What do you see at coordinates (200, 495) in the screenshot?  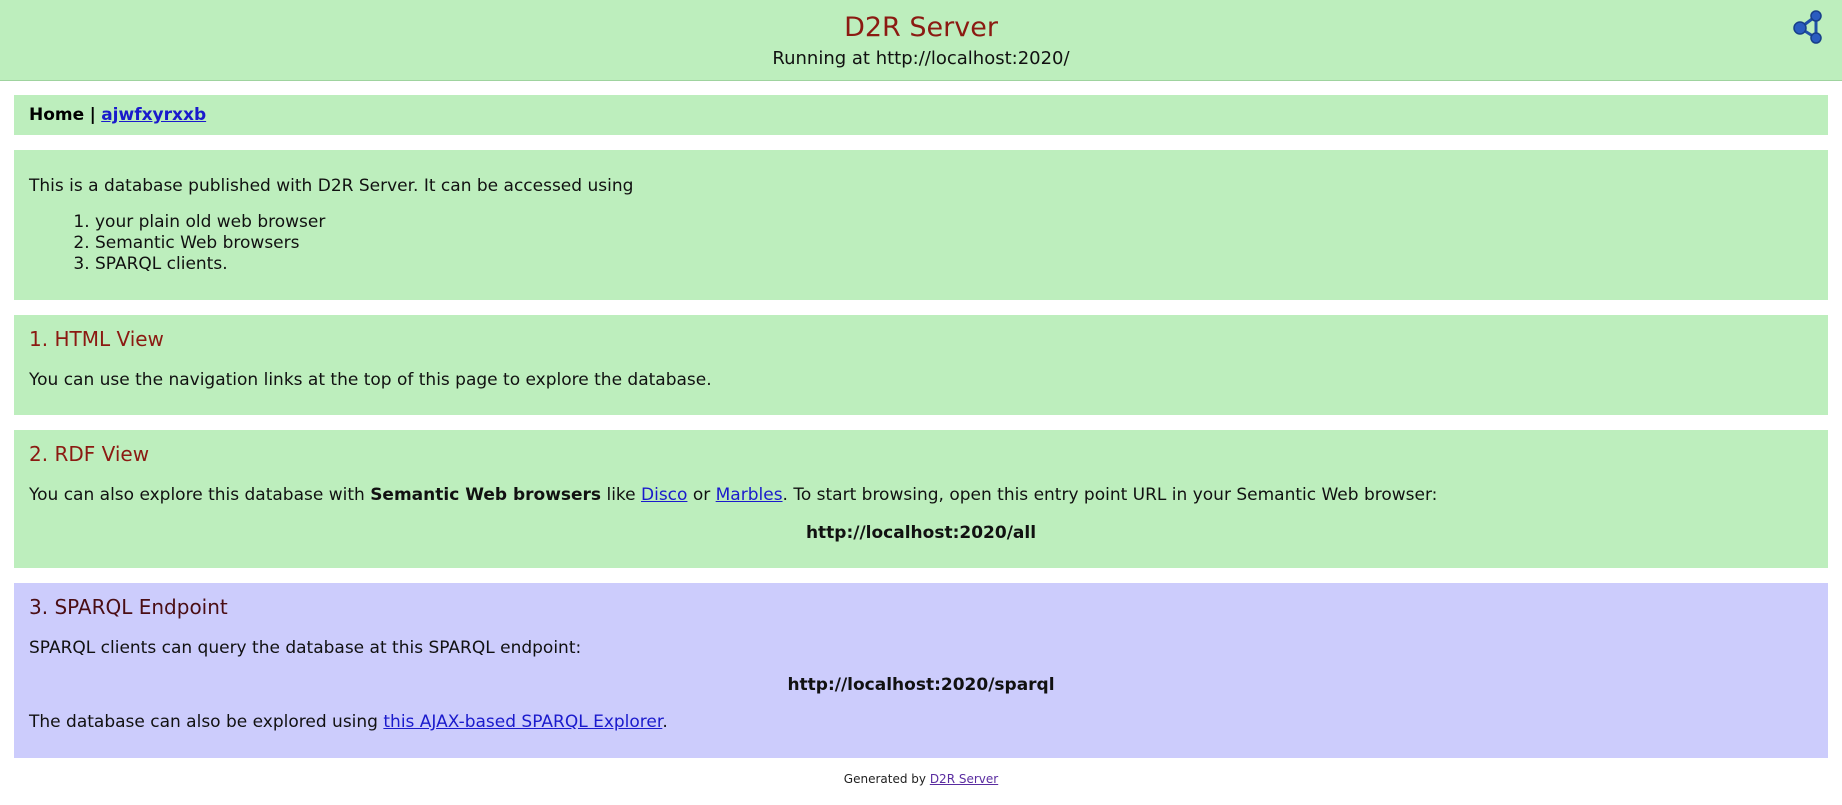 I see `rdf-text-1: You can also explore this database with` at bounding box center [200, 495].